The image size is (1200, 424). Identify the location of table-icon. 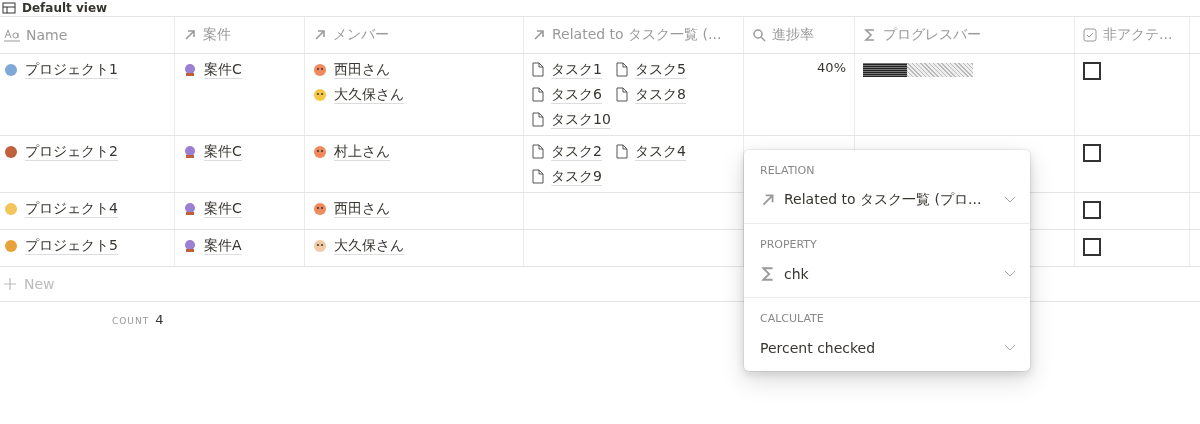
(9, 8).